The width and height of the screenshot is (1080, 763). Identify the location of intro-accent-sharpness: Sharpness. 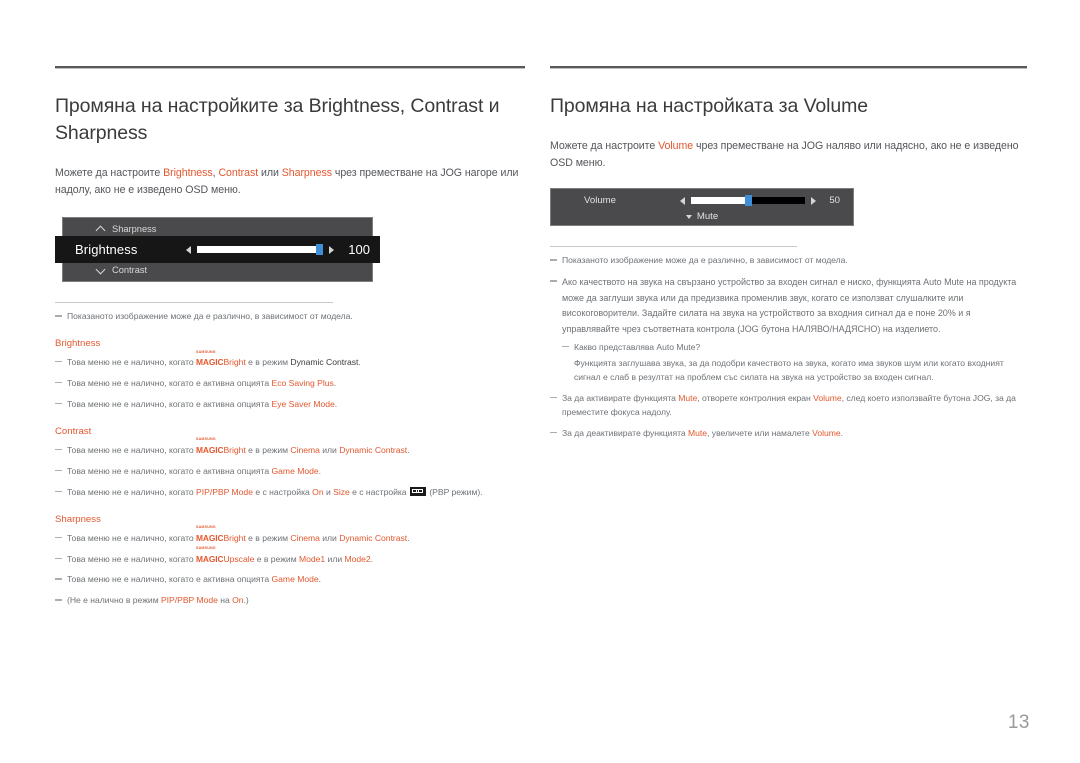
(306, 172).